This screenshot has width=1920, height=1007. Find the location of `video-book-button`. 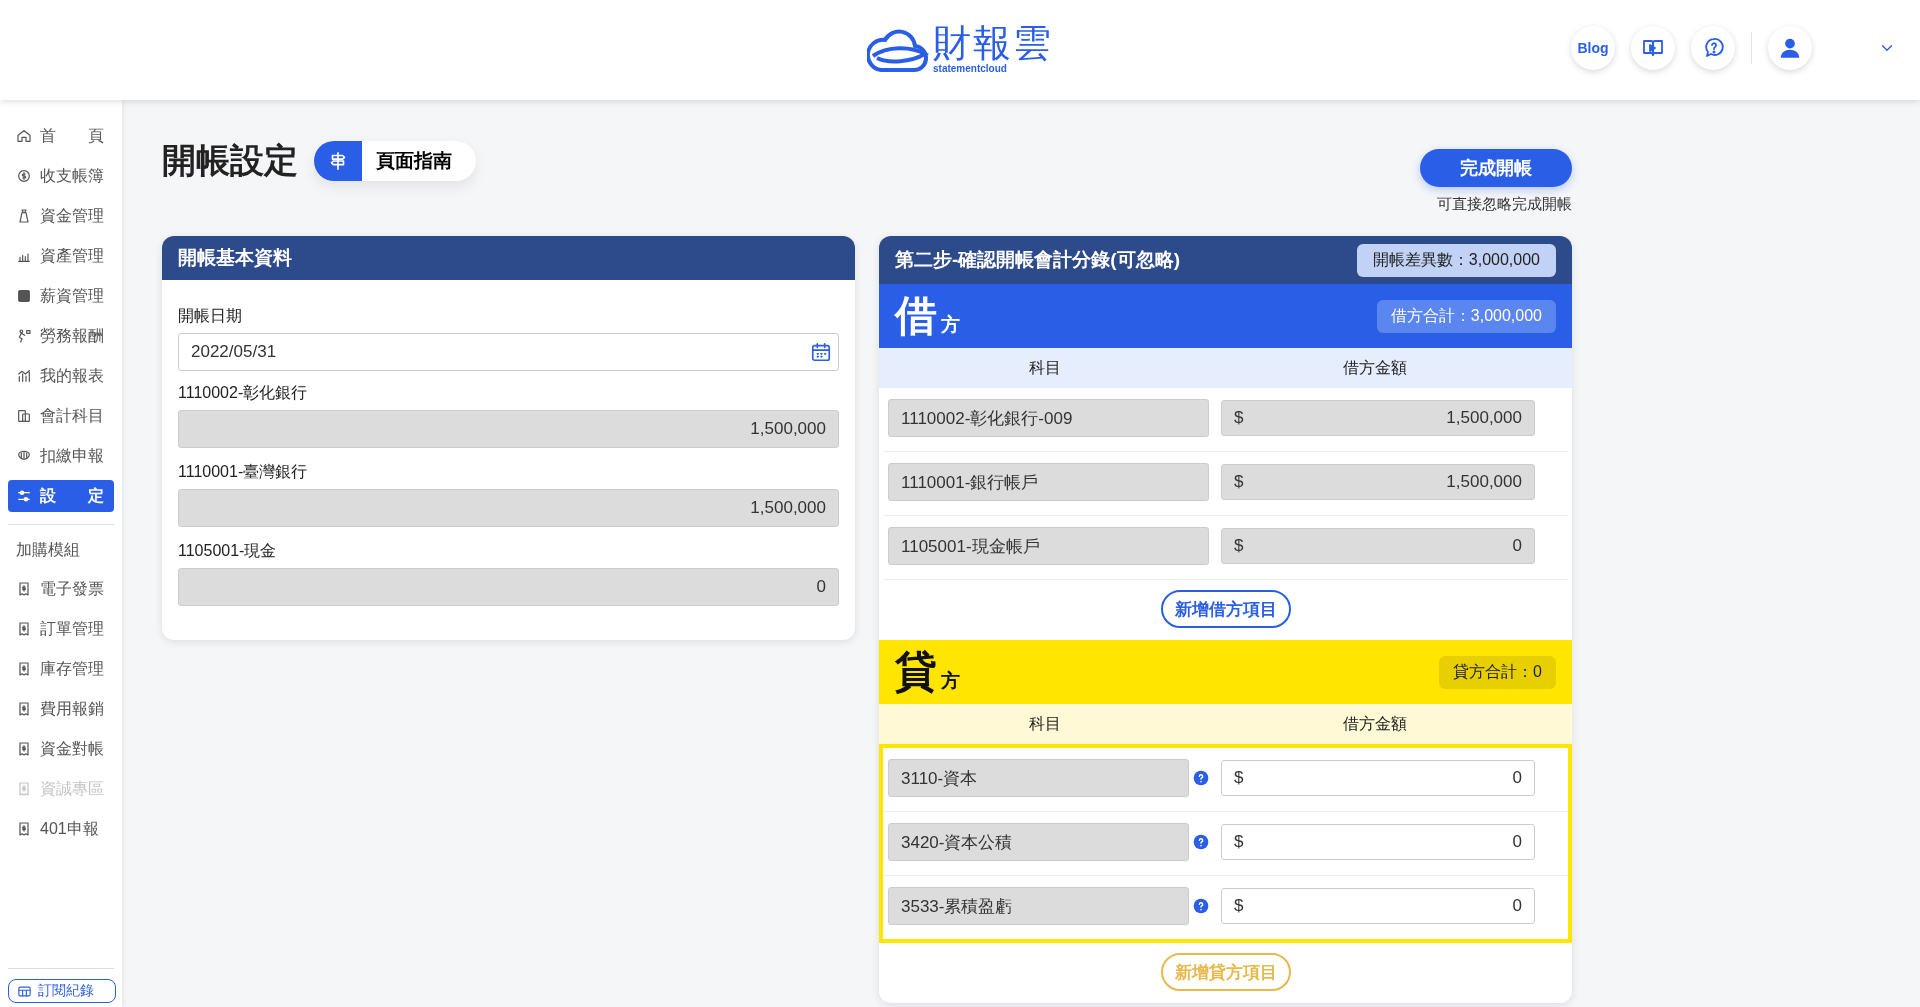

video-book-button is located at coordinates (1653, 48).